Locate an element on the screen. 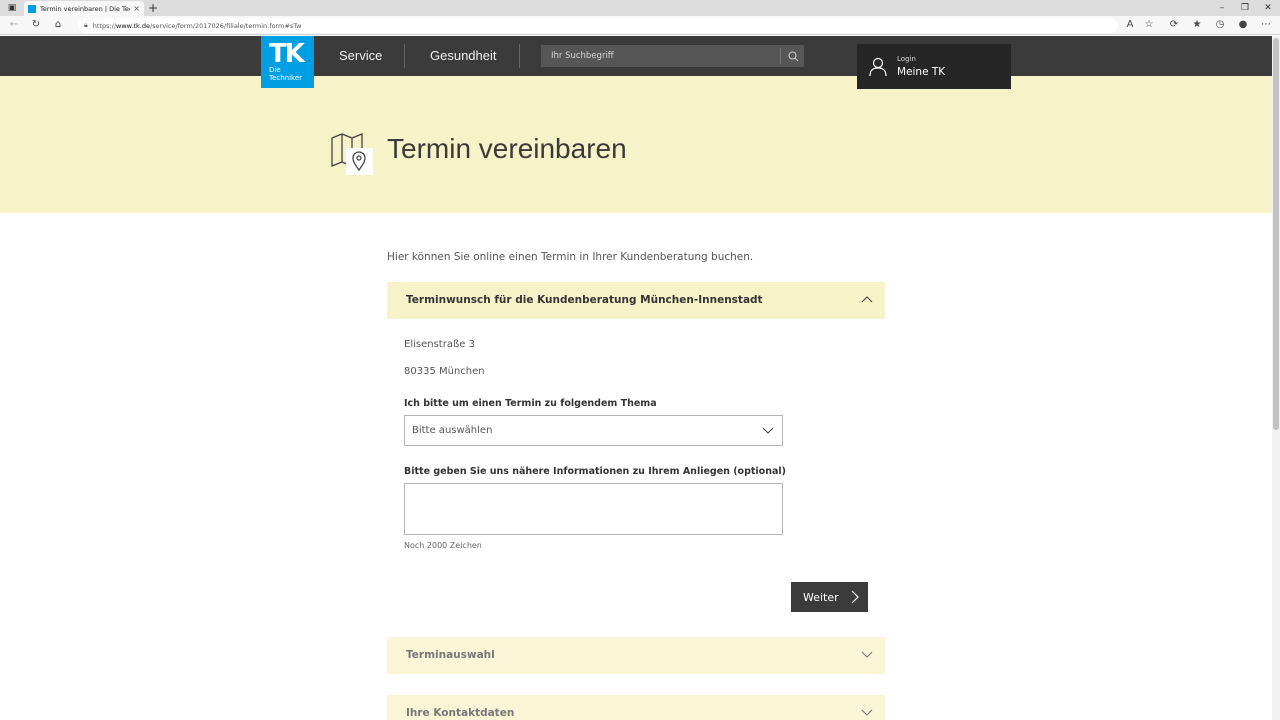 This screenshot has height=720, width=1280. history-icon: ◷ is located at coordinates (1220, 25).